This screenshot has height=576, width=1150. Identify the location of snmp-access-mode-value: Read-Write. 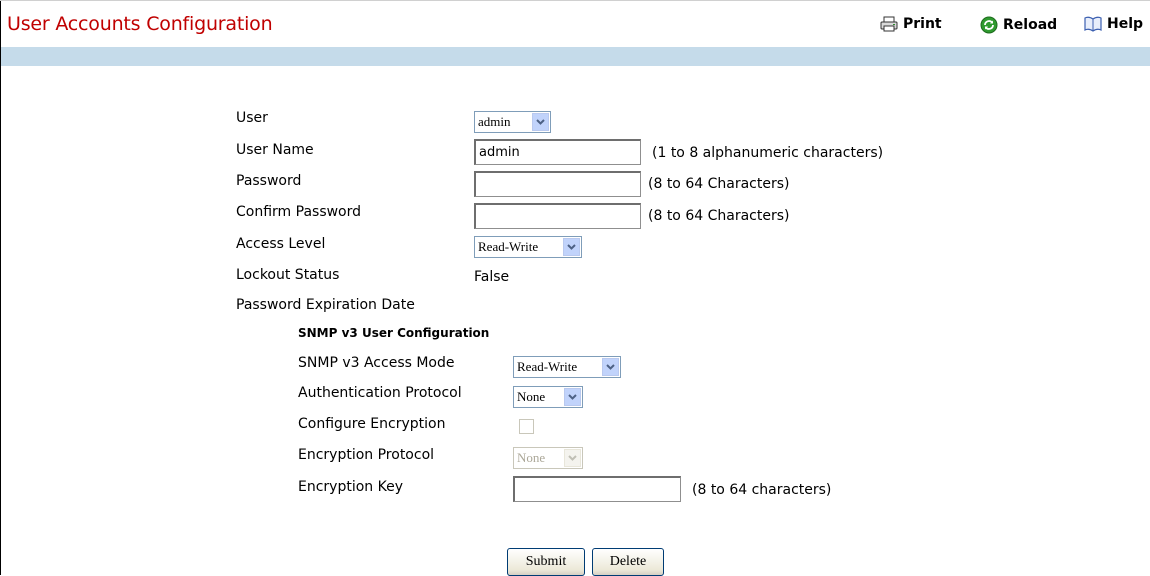
(547, 366).